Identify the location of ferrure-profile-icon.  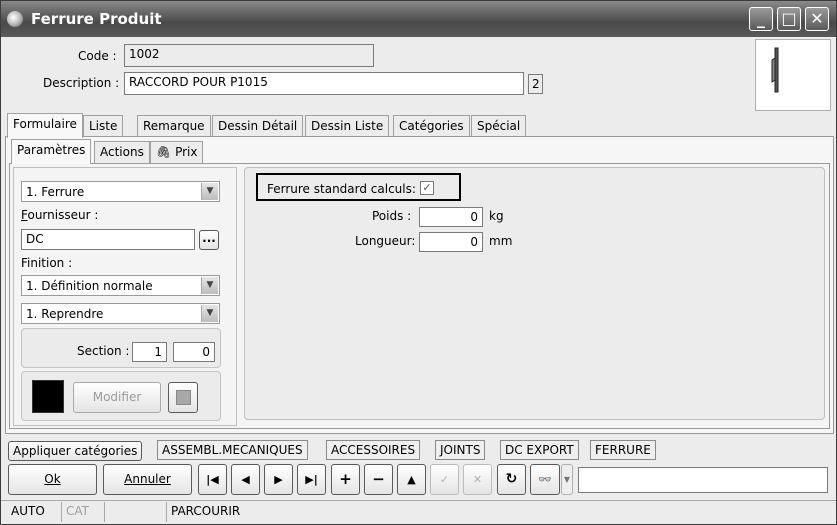
(775, 70).